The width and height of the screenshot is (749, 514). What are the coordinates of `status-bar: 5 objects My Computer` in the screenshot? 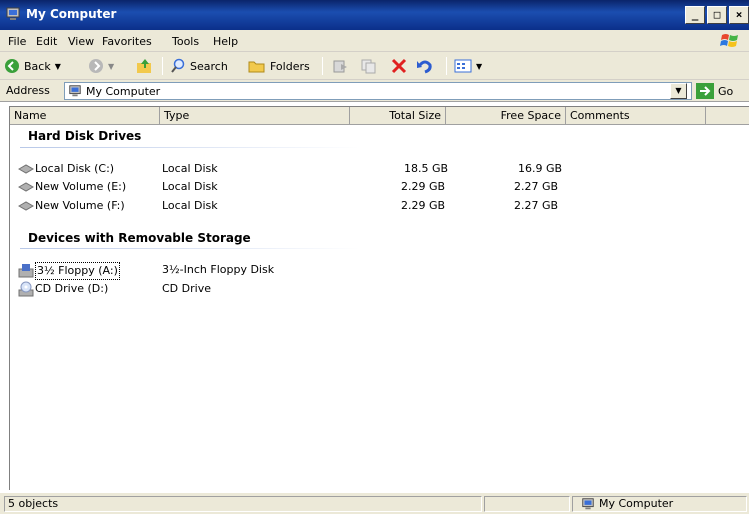 It's located at (374, 503).